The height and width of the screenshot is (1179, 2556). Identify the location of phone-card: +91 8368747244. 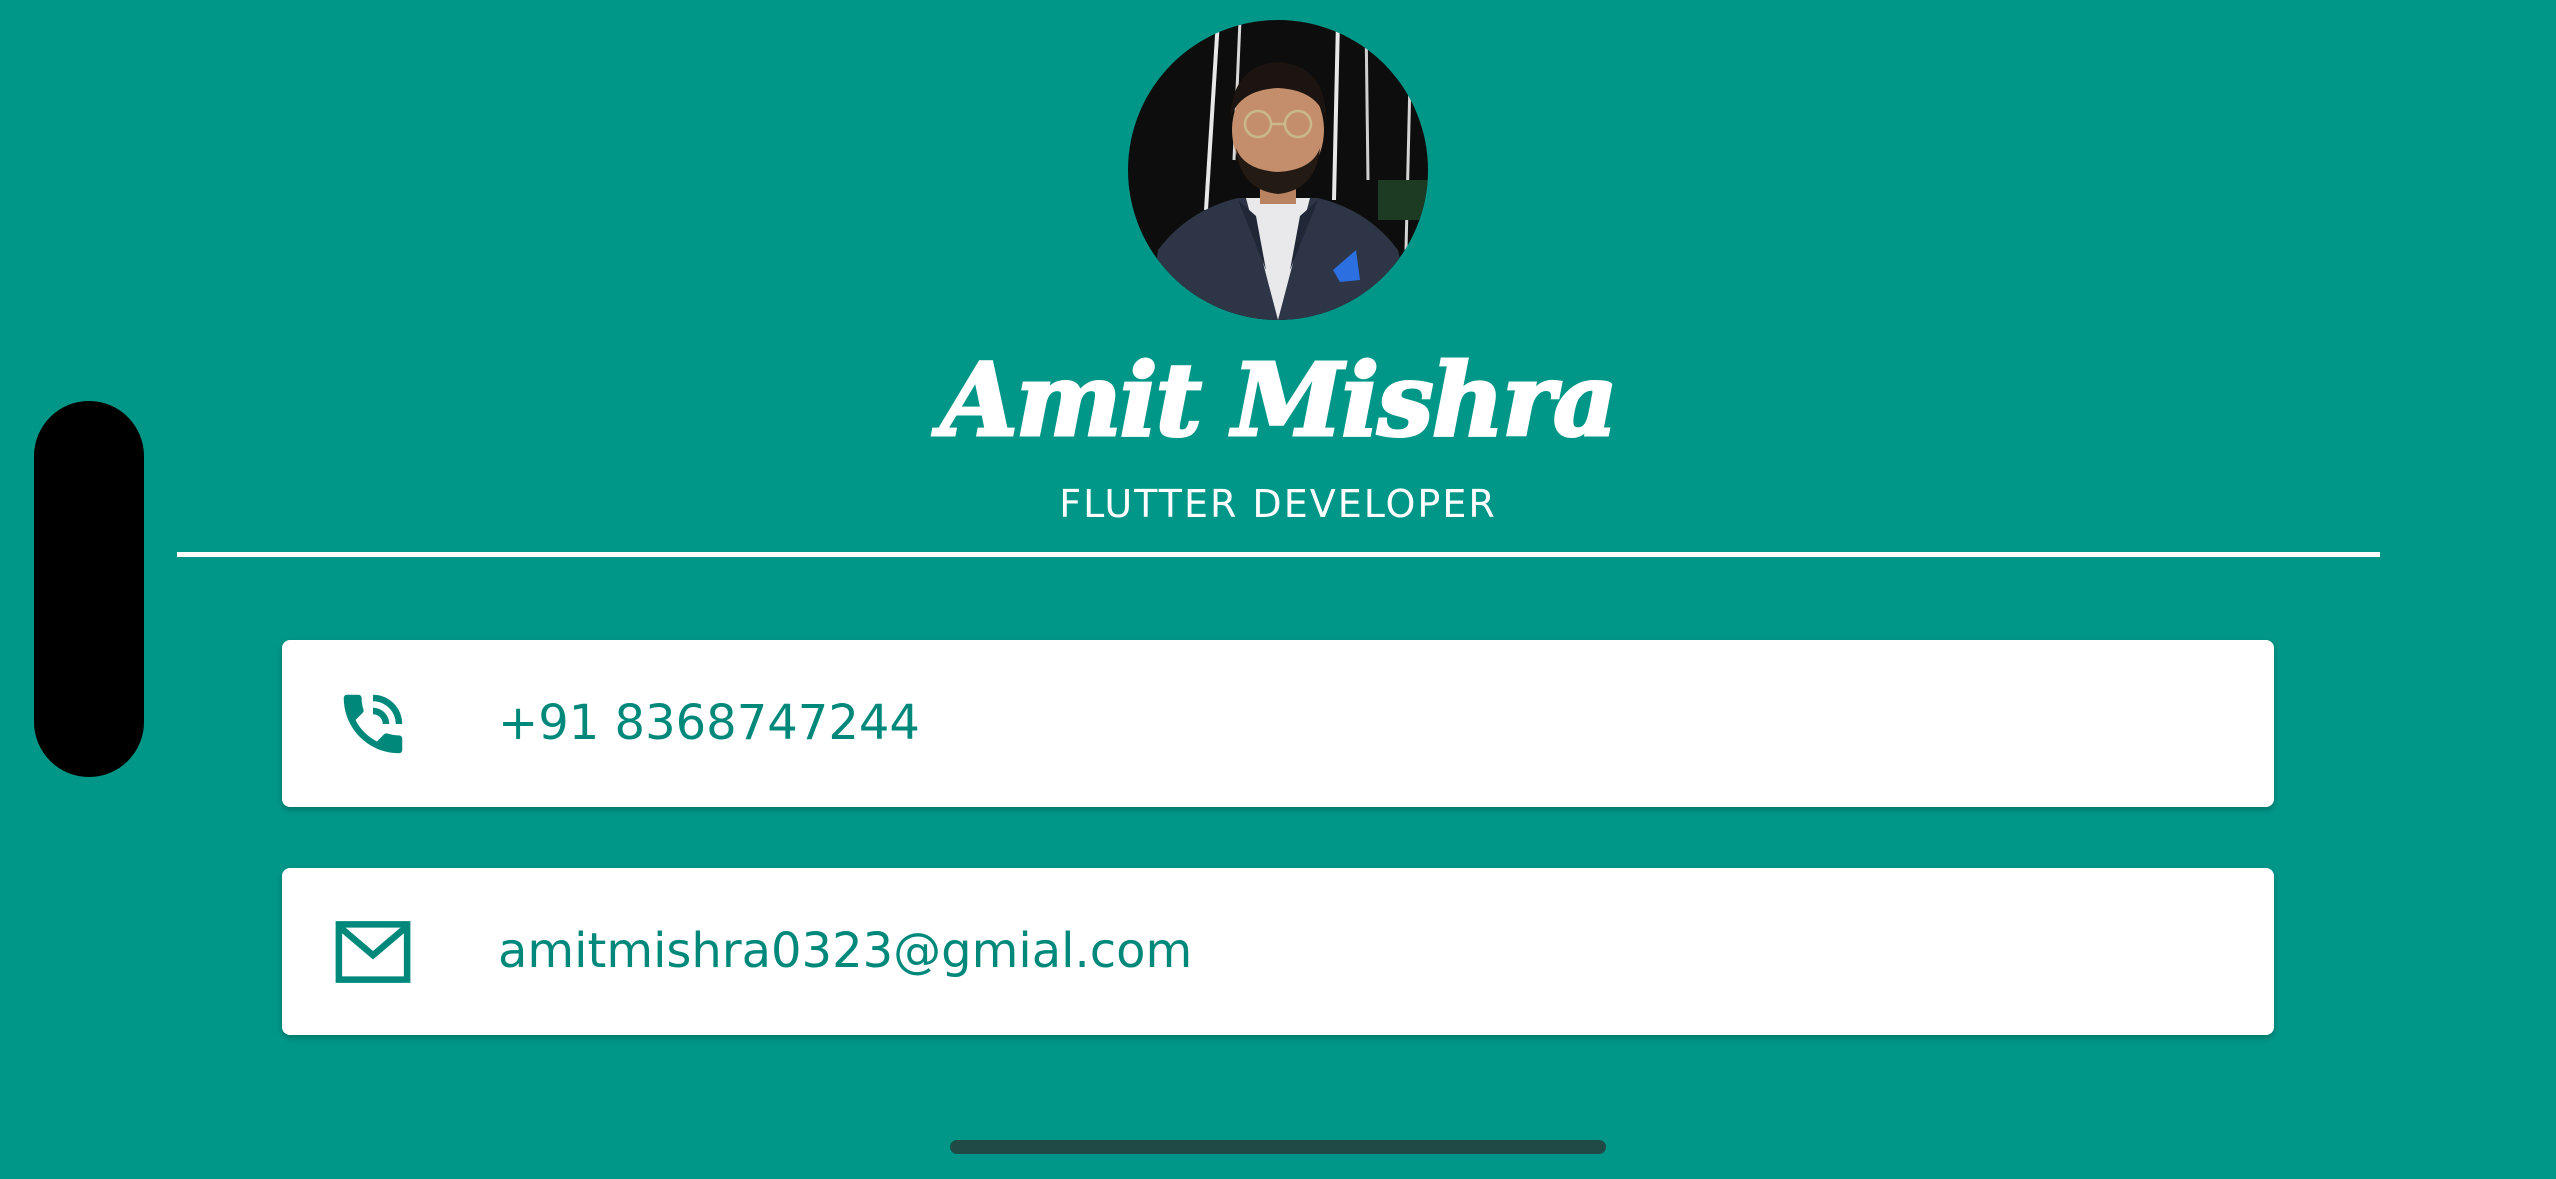
(1278, 723).